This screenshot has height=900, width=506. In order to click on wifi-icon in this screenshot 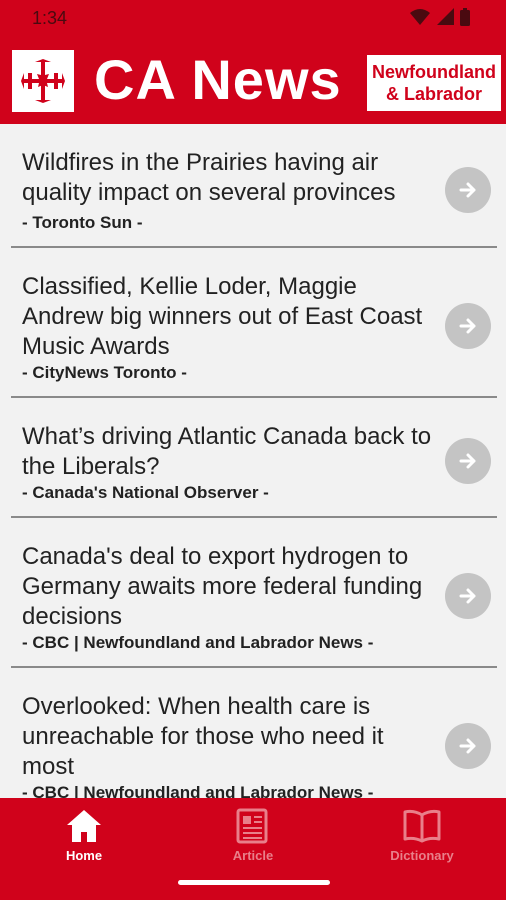, I will do `click(420, 17)`.